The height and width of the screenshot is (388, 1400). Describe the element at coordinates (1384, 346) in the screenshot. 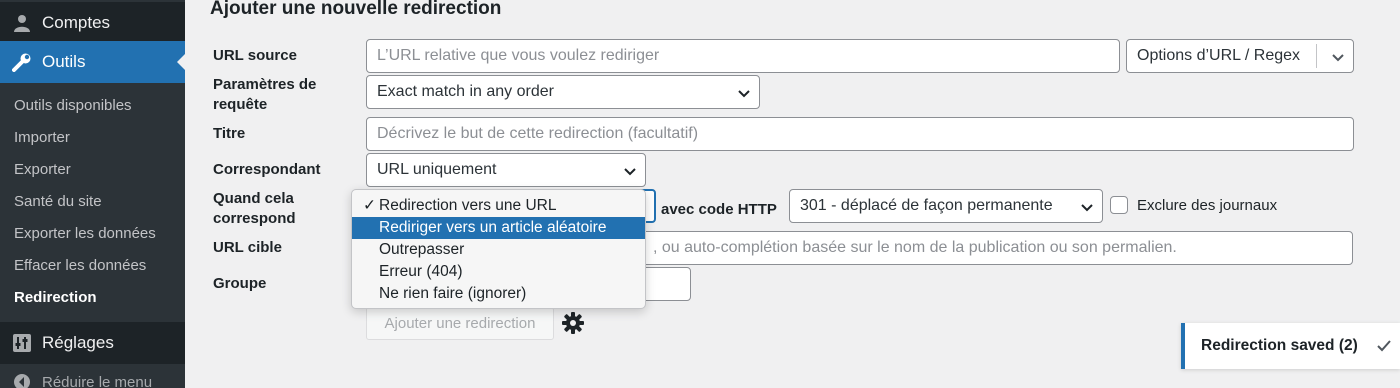

I see `check-icon` at that location.